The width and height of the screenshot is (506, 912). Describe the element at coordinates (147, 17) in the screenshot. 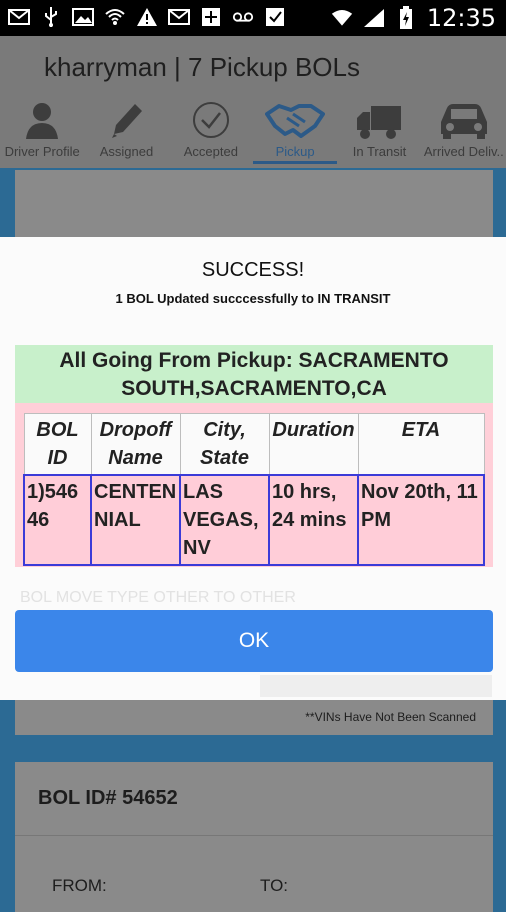

I see `warning-icon` at that location.